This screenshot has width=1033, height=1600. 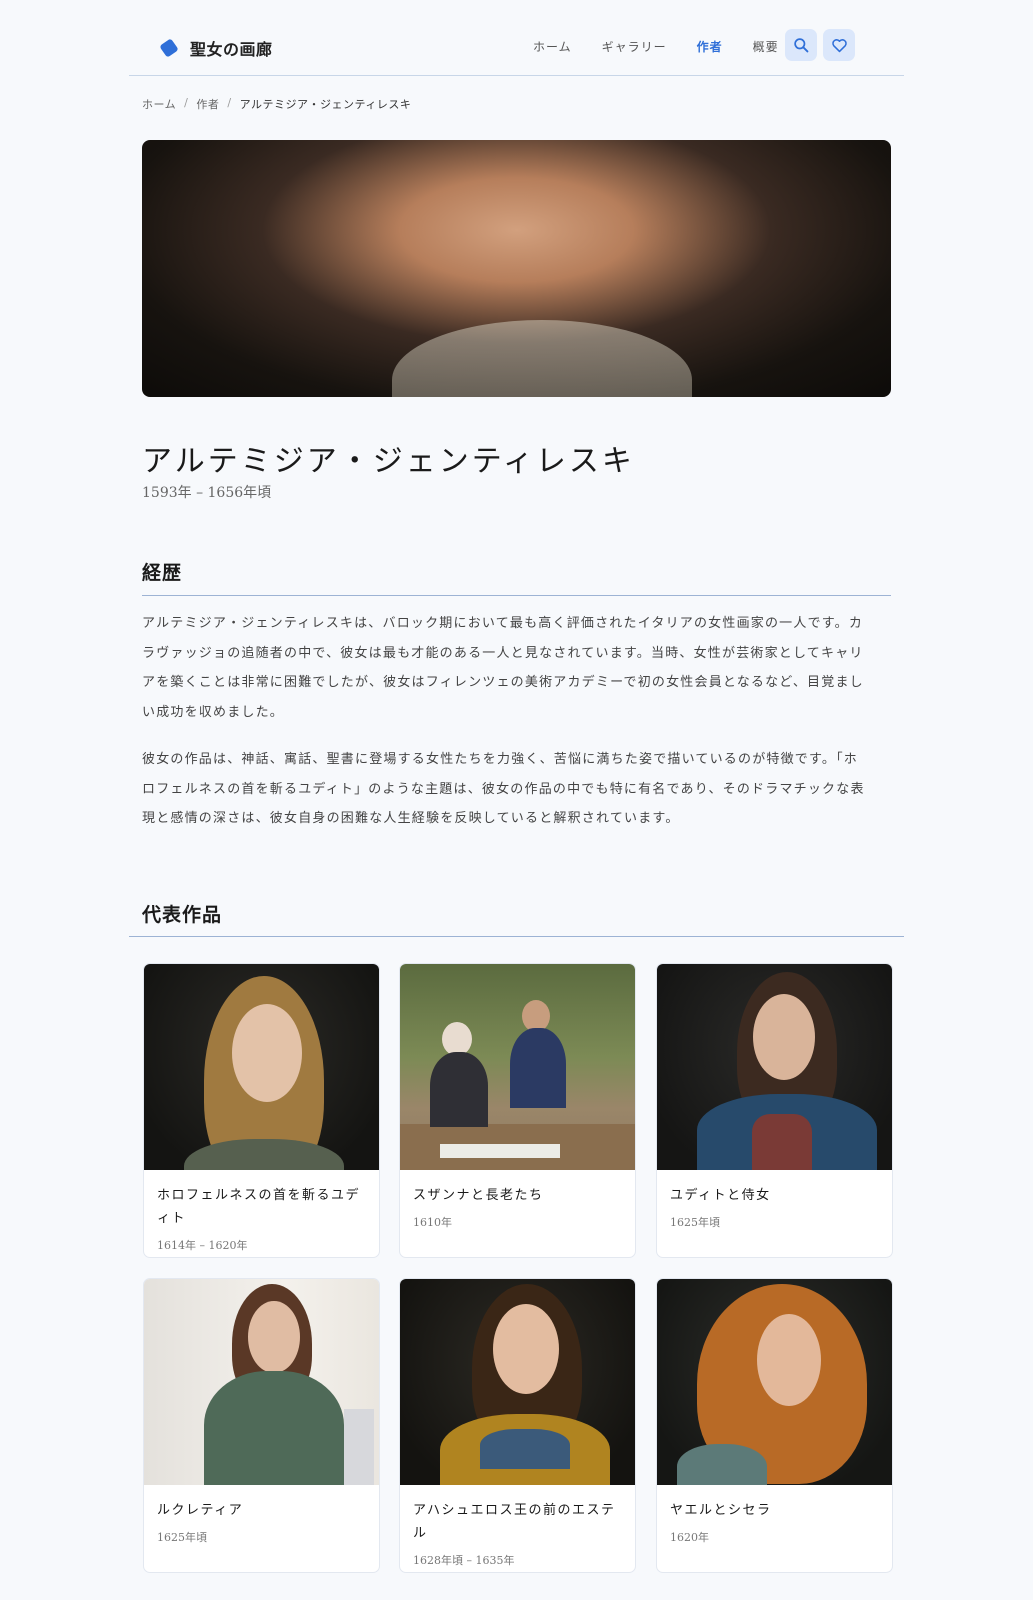 What do you see at coordinates (514, 1510) in the screenshot?
I see `artwork-title-line: アハシュエロス王の前のエステ` at bounding box center [514, 1510].